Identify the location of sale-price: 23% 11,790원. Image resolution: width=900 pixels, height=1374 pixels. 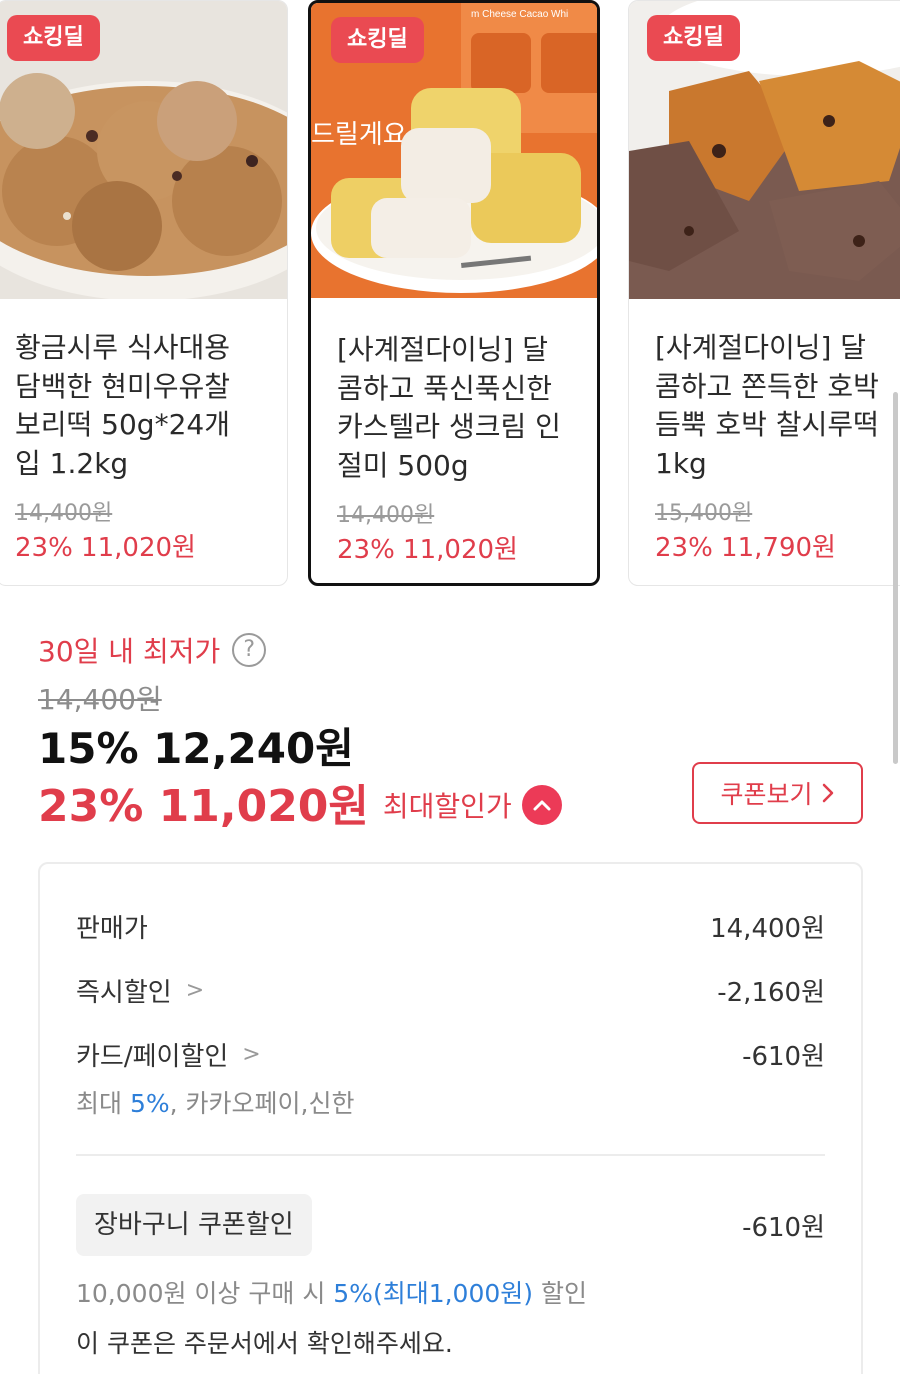
(745, 548).